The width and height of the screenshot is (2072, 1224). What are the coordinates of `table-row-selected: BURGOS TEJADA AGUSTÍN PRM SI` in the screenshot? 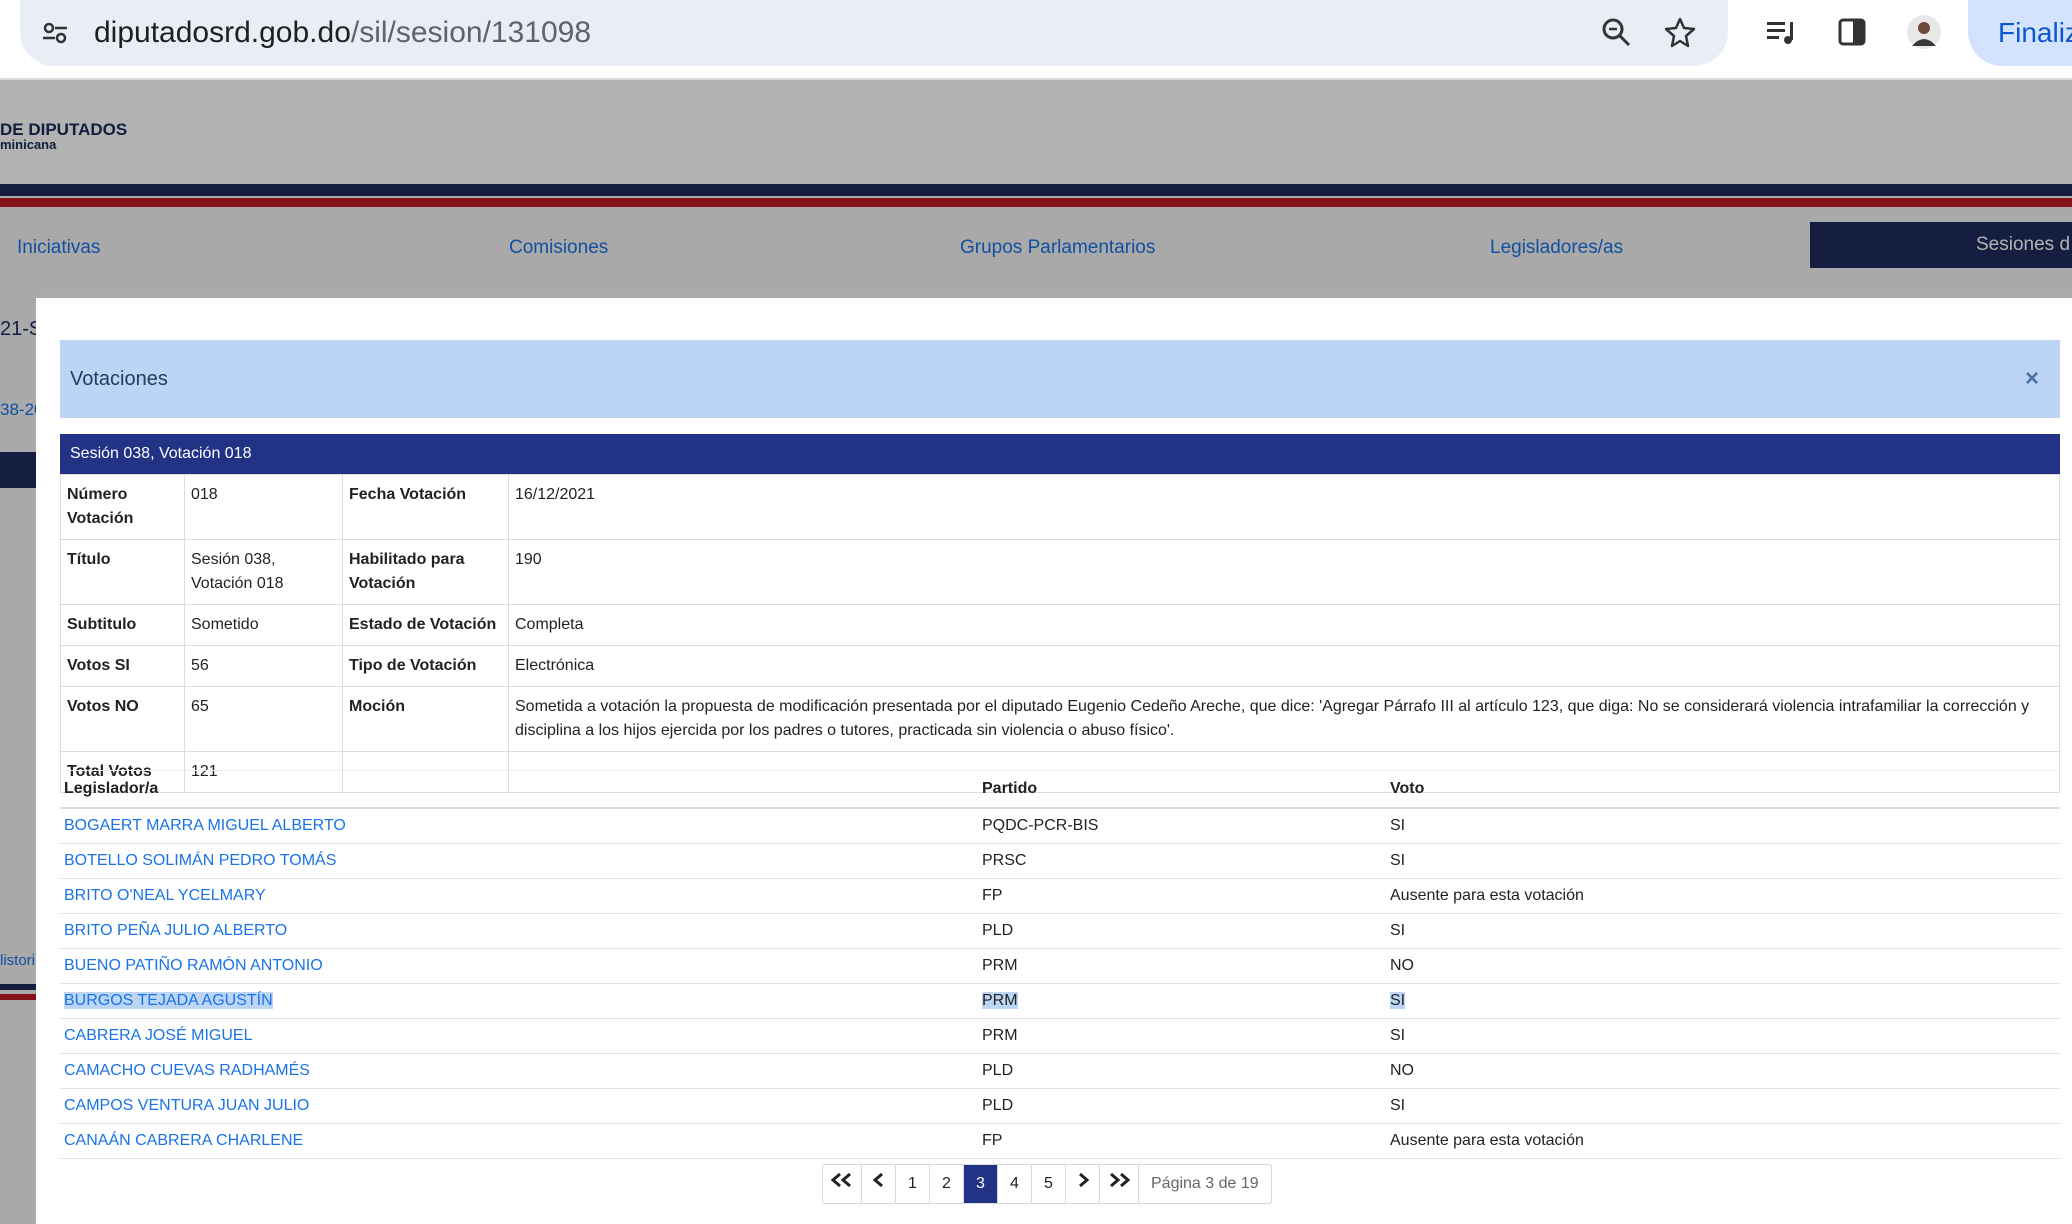 It's located at (1060, 1001).